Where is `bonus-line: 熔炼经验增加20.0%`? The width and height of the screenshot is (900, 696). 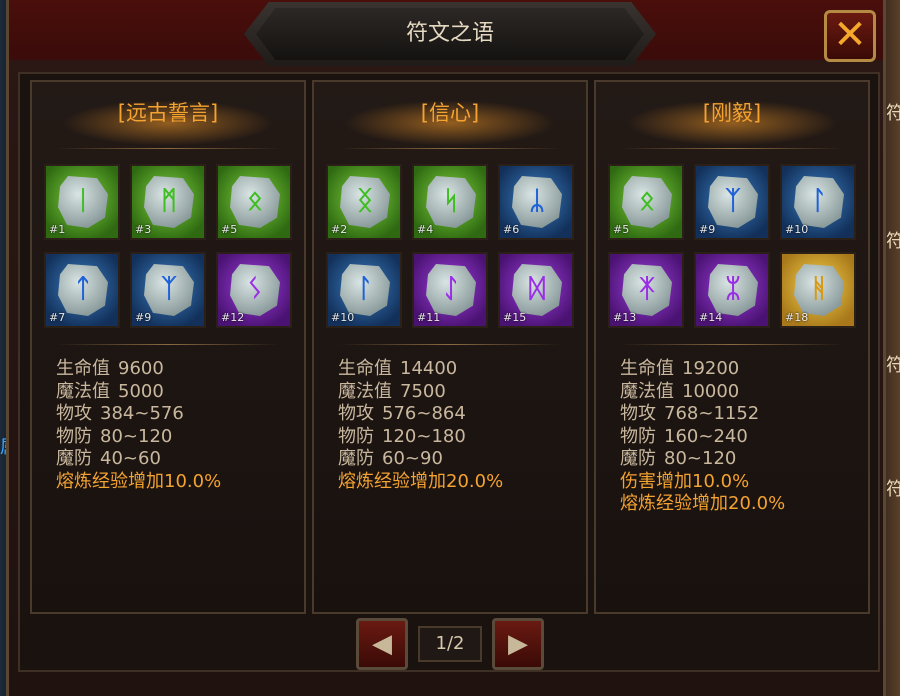
bonus-line: 熔炼经验增加20.0% is located at coordinates (703, 503).